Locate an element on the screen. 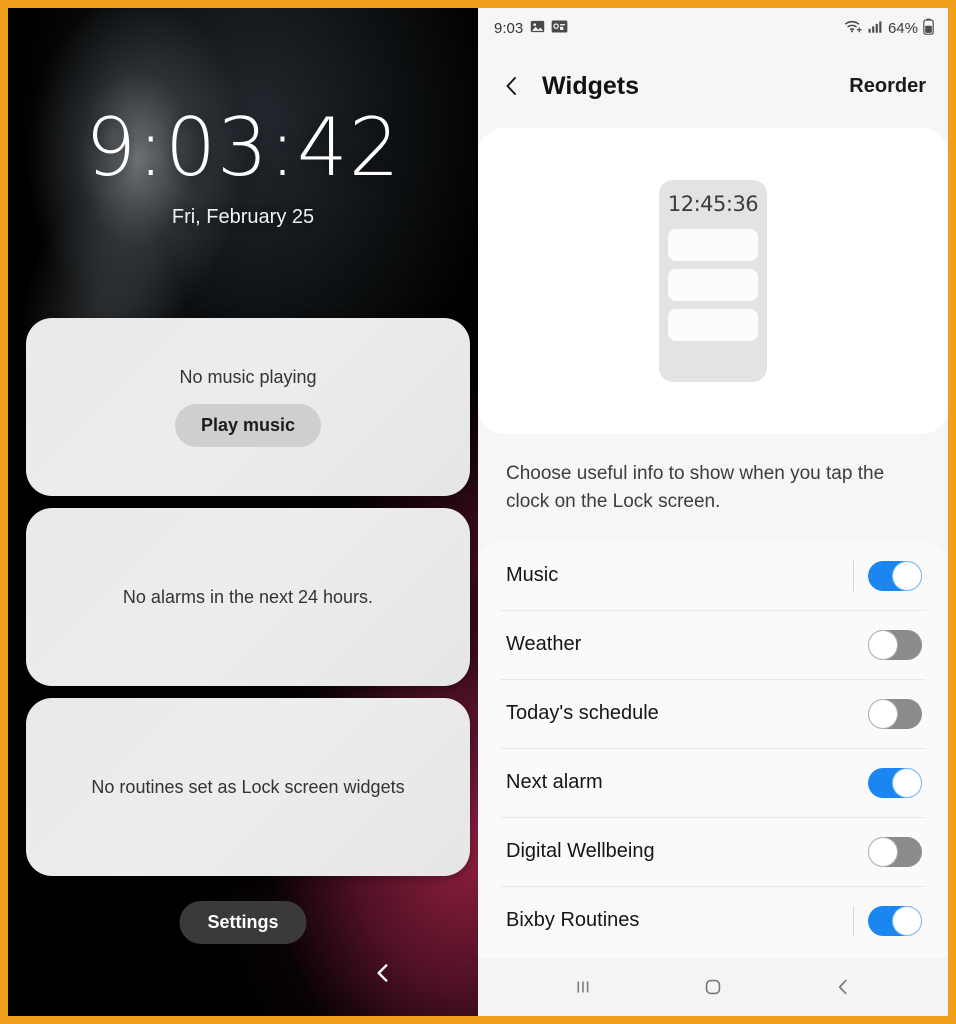 This screenshot has width=956, height=1024. image-icon is located at coordinates (537, 28).